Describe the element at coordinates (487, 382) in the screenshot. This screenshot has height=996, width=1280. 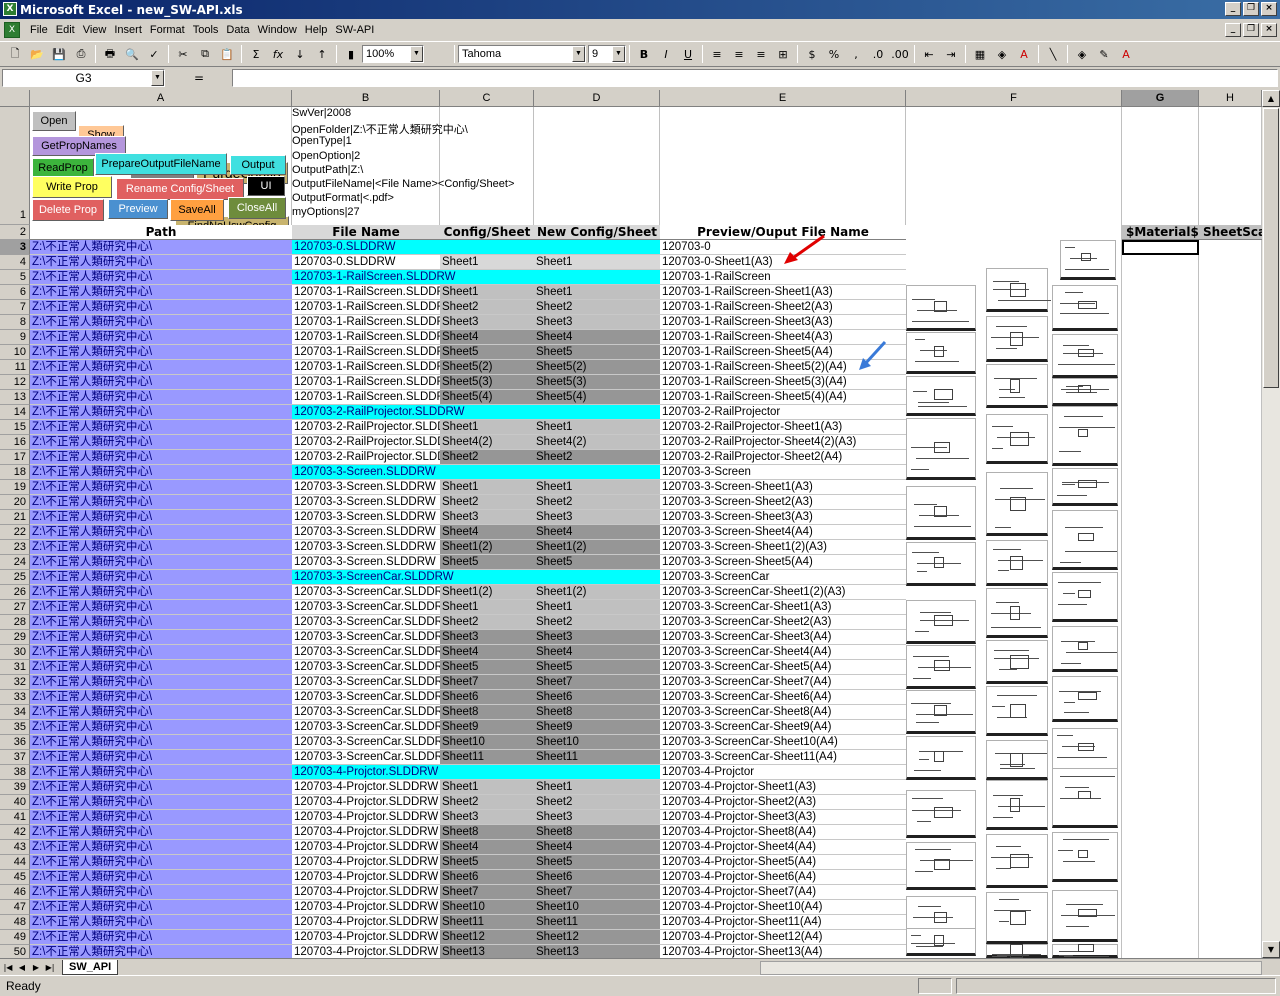
I see `config-sheet-cell: Sheet5(3)` at that location.